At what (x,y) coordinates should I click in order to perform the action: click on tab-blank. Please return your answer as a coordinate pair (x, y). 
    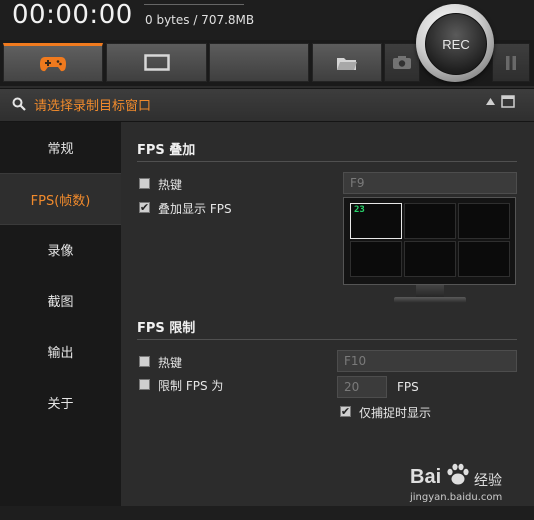
    Looking at the image, I should click on (259, 62).